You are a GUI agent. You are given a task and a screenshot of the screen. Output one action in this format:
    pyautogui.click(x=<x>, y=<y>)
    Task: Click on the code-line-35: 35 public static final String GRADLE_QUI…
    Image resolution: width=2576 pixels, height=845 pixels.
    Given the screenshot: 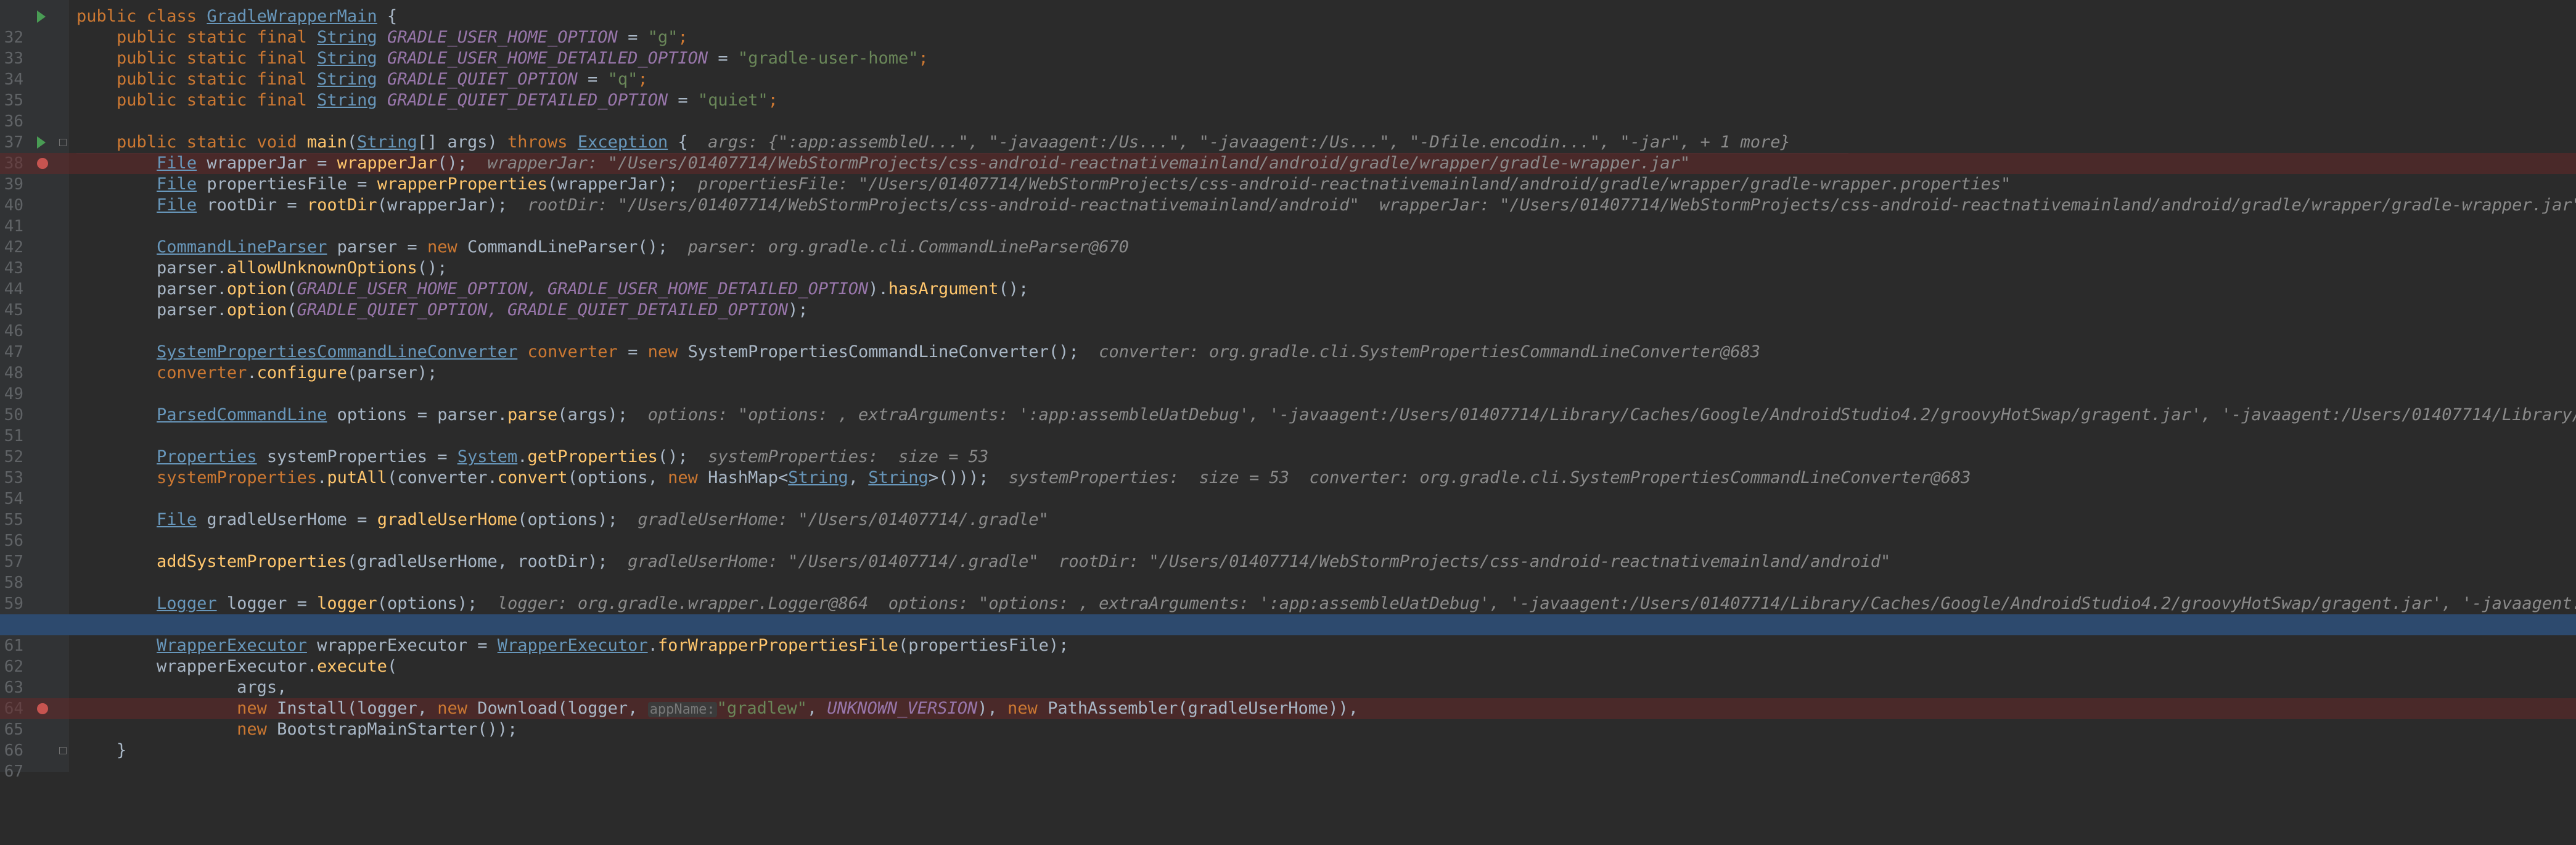 What is the action you would take?
    pyautogui.click(x=1288, y=89)
    